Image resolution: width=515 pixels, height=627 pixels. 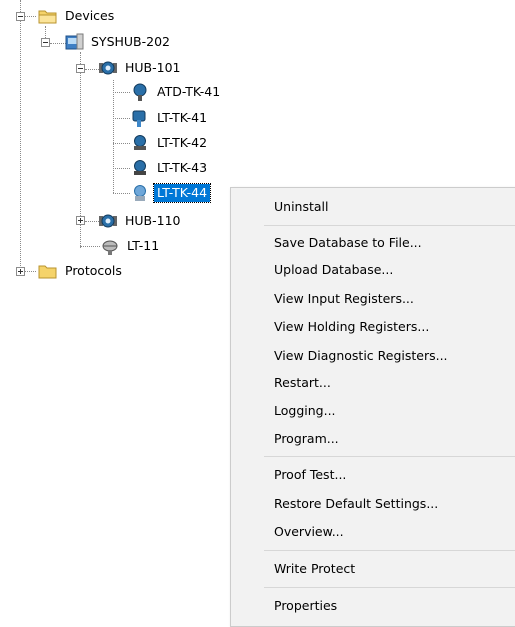 I want to click on tree-label: Devices, so click(x=90, y=15).